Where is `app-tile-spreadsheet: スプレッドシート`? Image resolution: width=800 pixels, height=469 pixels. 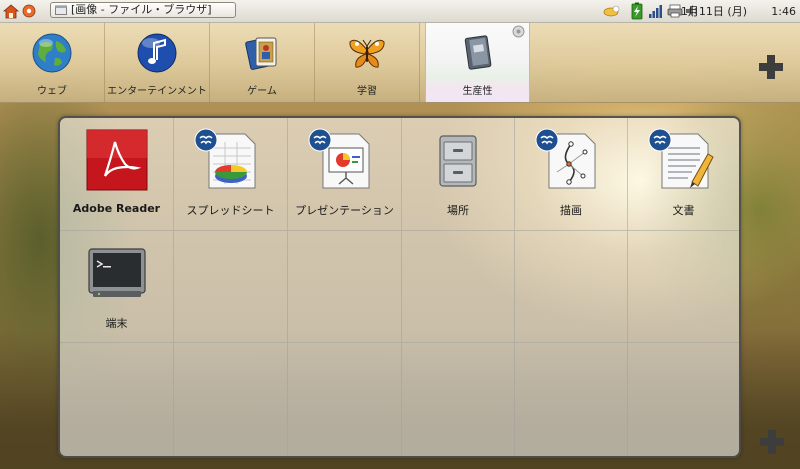
app-tile-spreadsheet: スプレッドシート is located at coordinates (231, 174).